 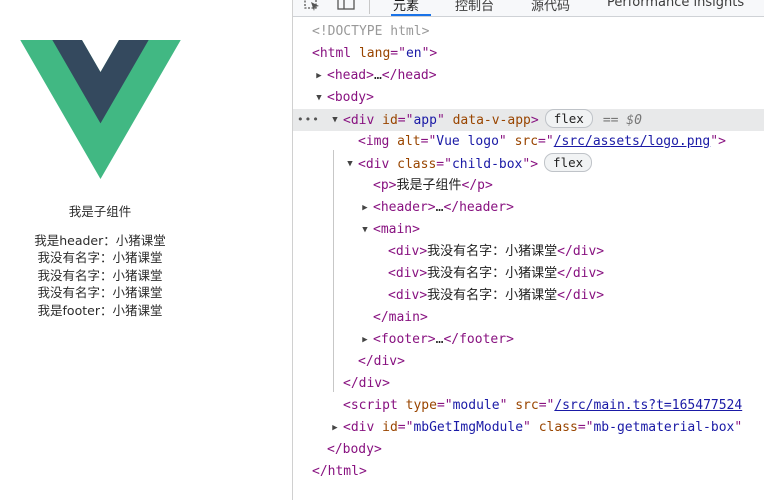 What do you see at coordinates (468, 427) in the screenshot?
I see `attr-value: mbGetImgModule` at bounding box center [468, 427].